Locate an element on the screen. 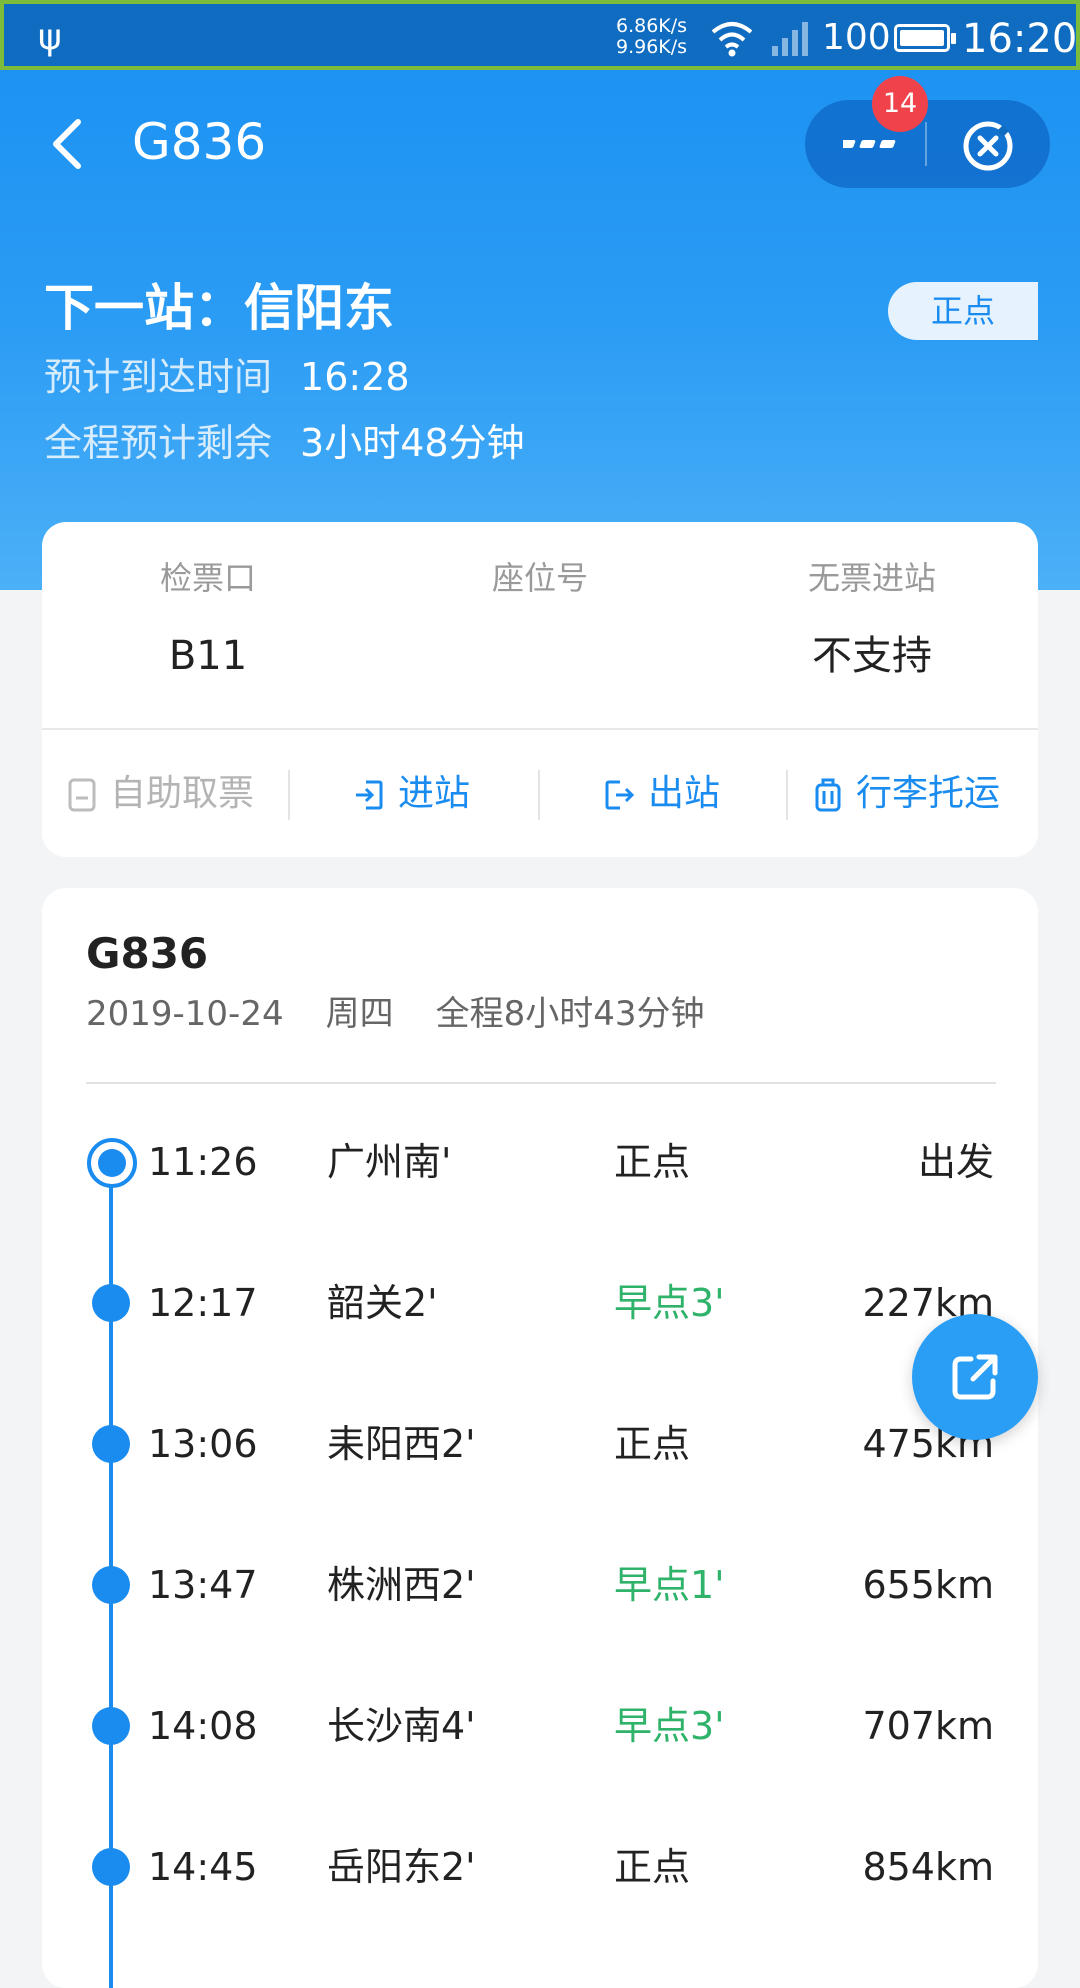  stop-status: 早点1' is located at coordinates (669, 1585).